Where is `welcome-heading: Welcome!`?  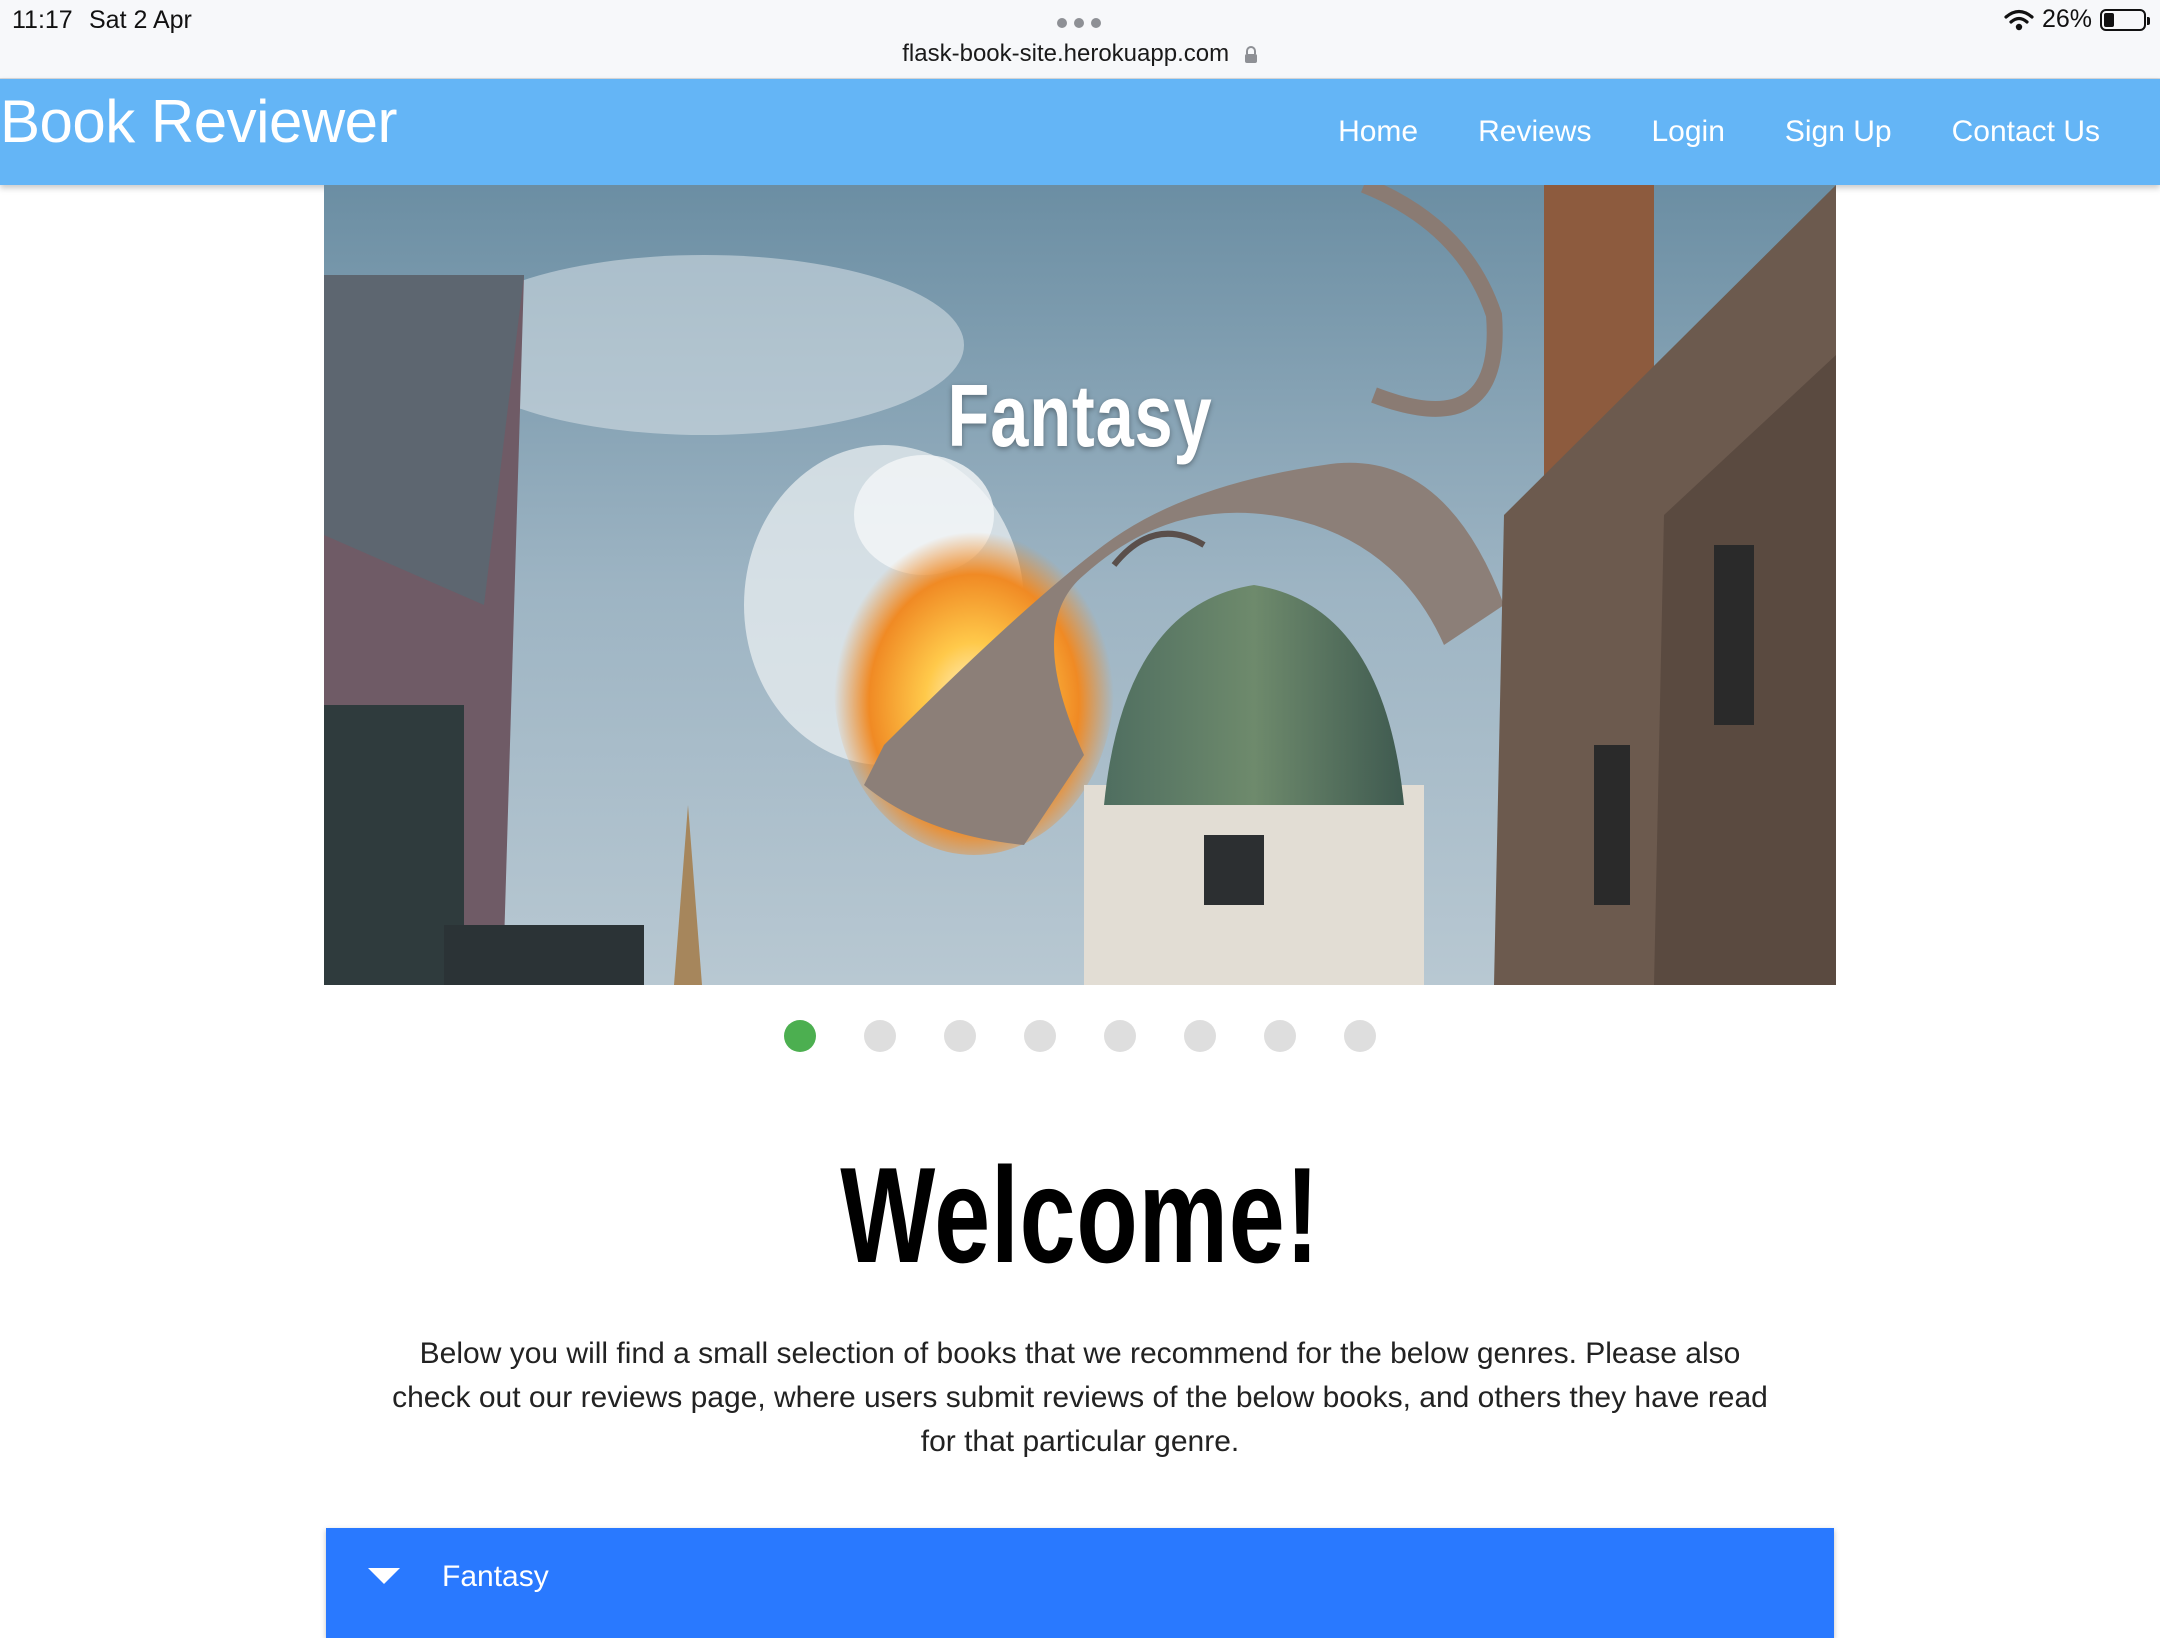 welcome-heading: Welcome! is located at coordinates (1080, 1215).